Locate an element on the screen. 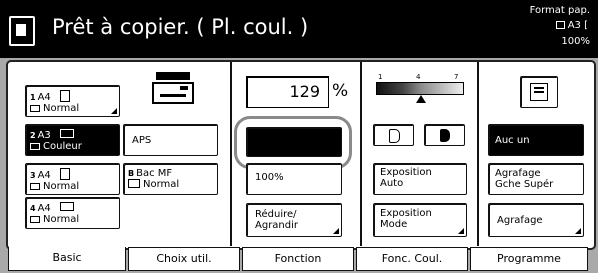 Image resolution: width=598 pixels, height=273 pixels. zoom-value: 129 is located at coordinates (304, 91).